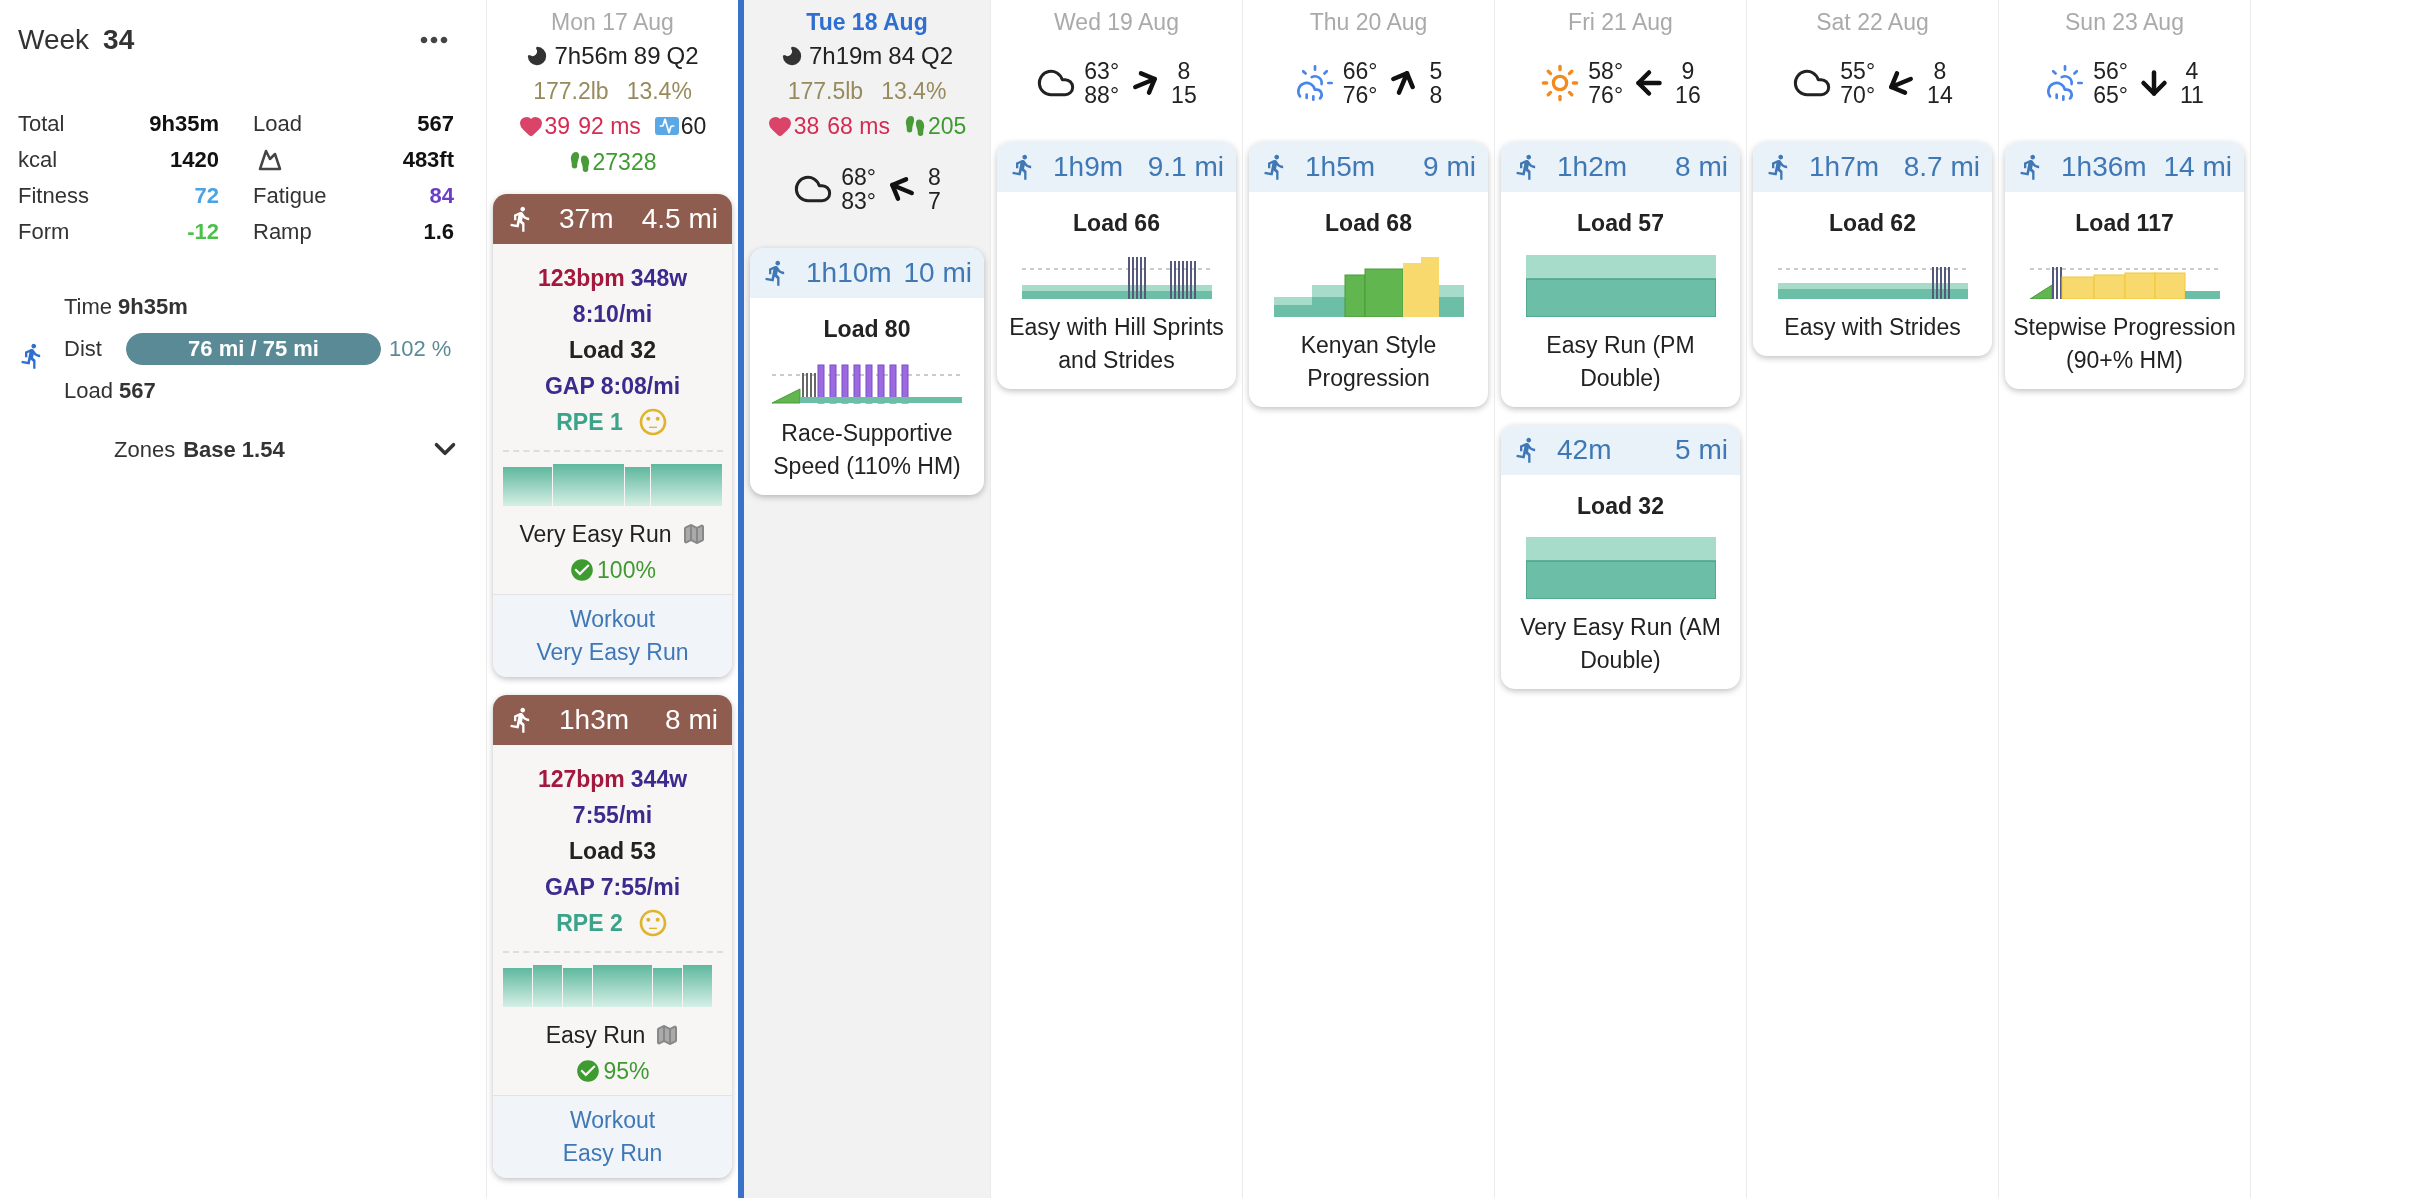 The image size is (2412, 1198). What do you see at coordinates (1184, 95) in the screenshot?
I see `wind-gust: 15` at bounding box center [1184, 95].